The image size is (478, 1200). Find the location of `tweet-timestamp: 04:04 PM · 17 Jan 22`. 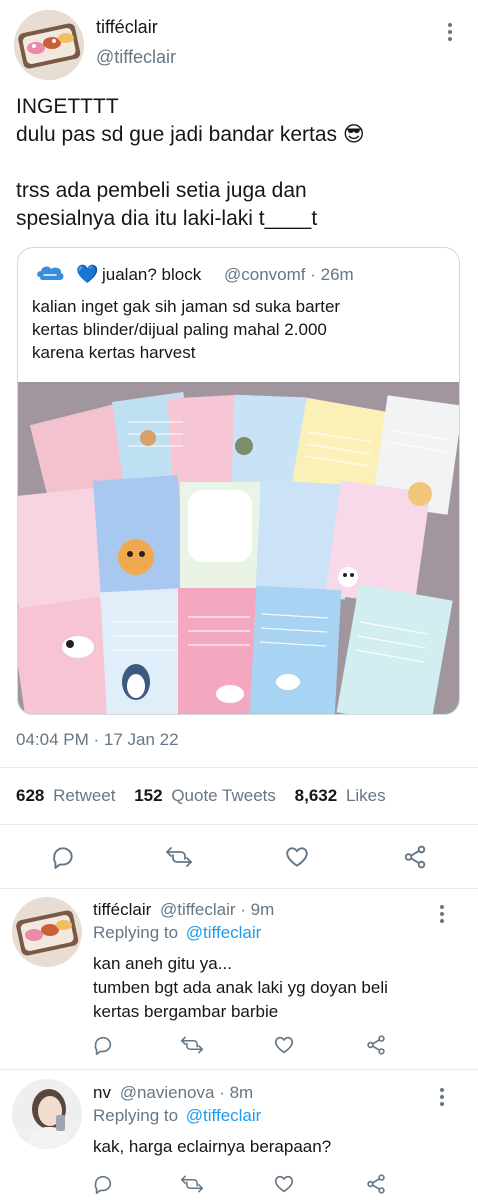

tweet-timestamp: 04:04 PM · 17 Jan 22 is located at coordinates (97, 740).